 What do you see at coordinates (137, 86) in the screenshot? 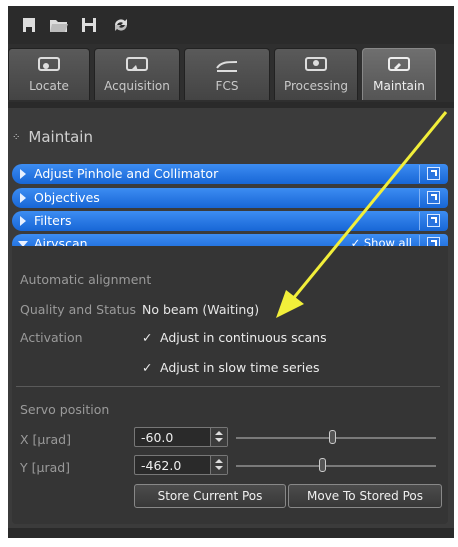
I see `tab-label: Acquisition` at bounding box center [137, 86].